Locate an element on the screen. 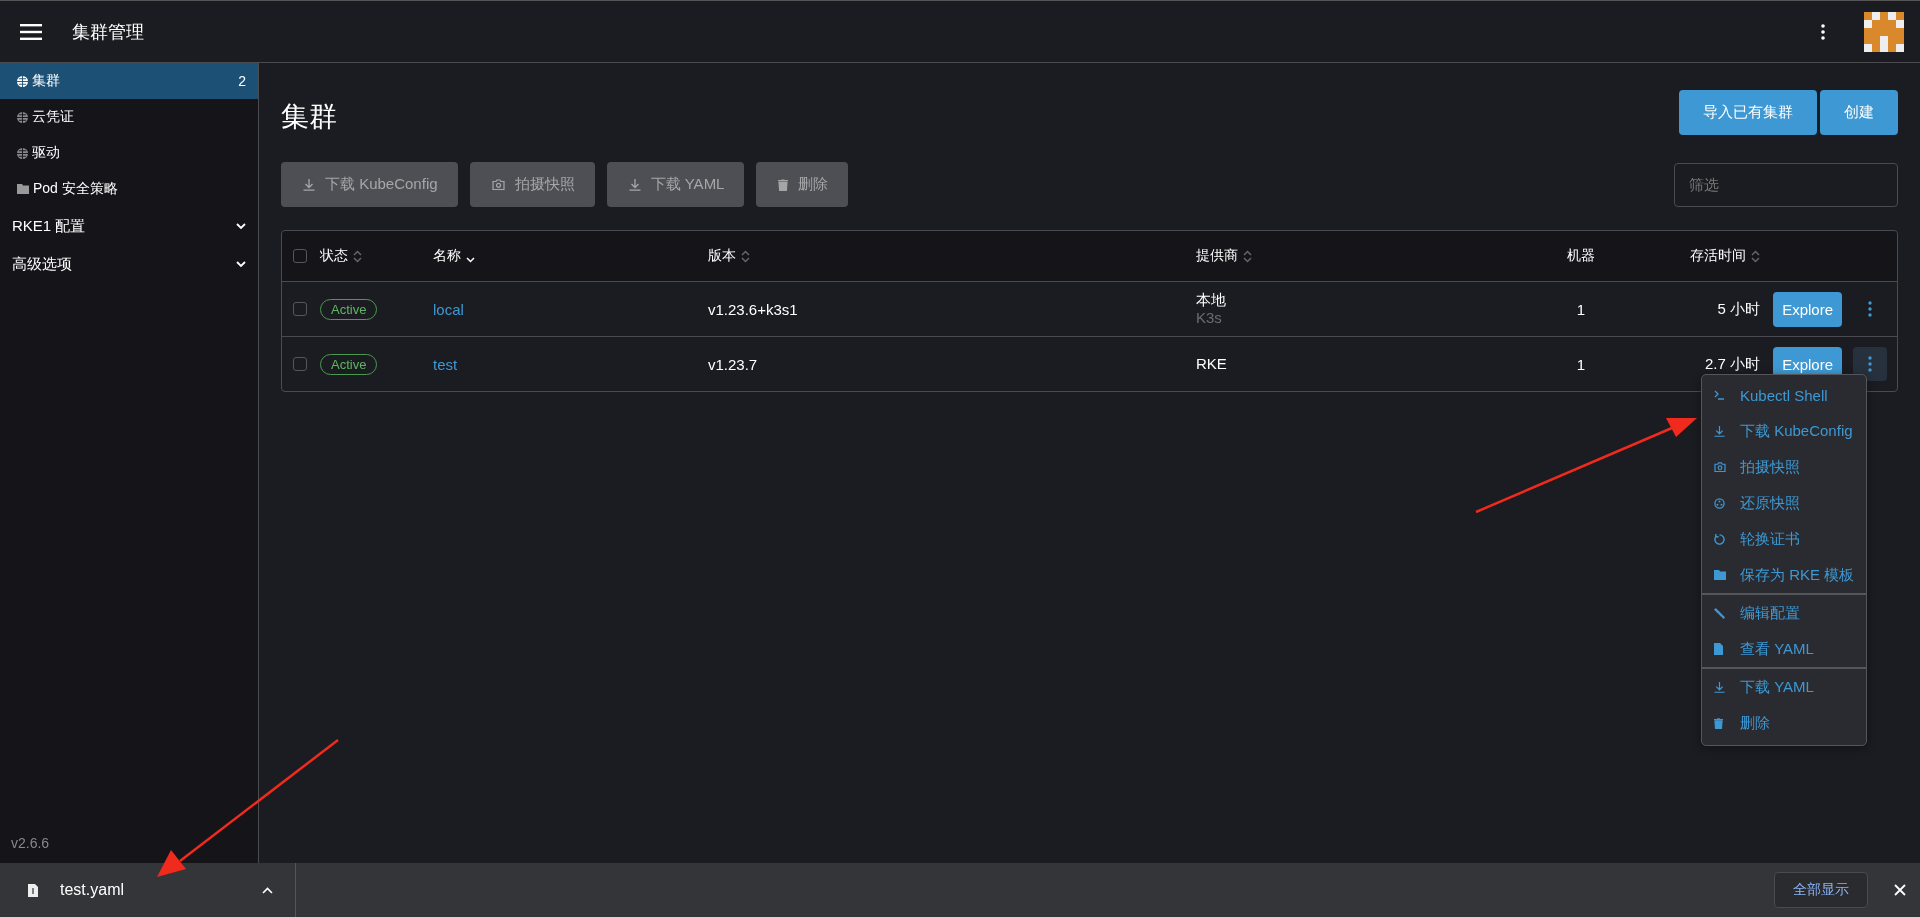  close-icon is located at coordinates (1900, 890).